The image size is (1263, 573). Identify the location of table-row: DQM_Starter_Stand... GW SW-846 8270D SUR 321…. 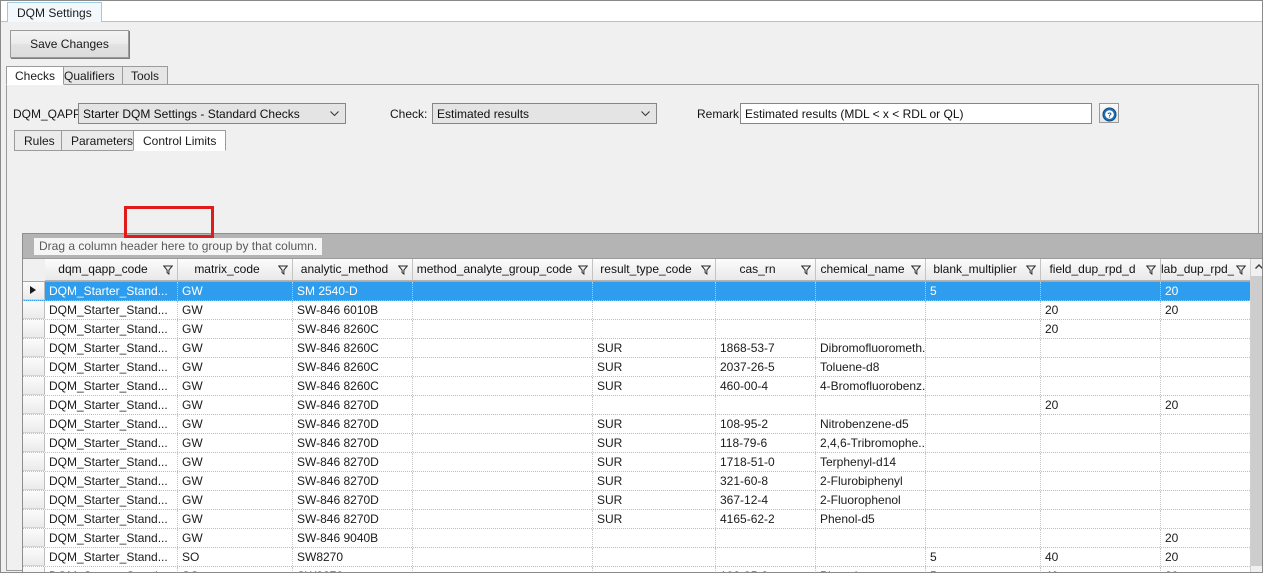
(642, 481).